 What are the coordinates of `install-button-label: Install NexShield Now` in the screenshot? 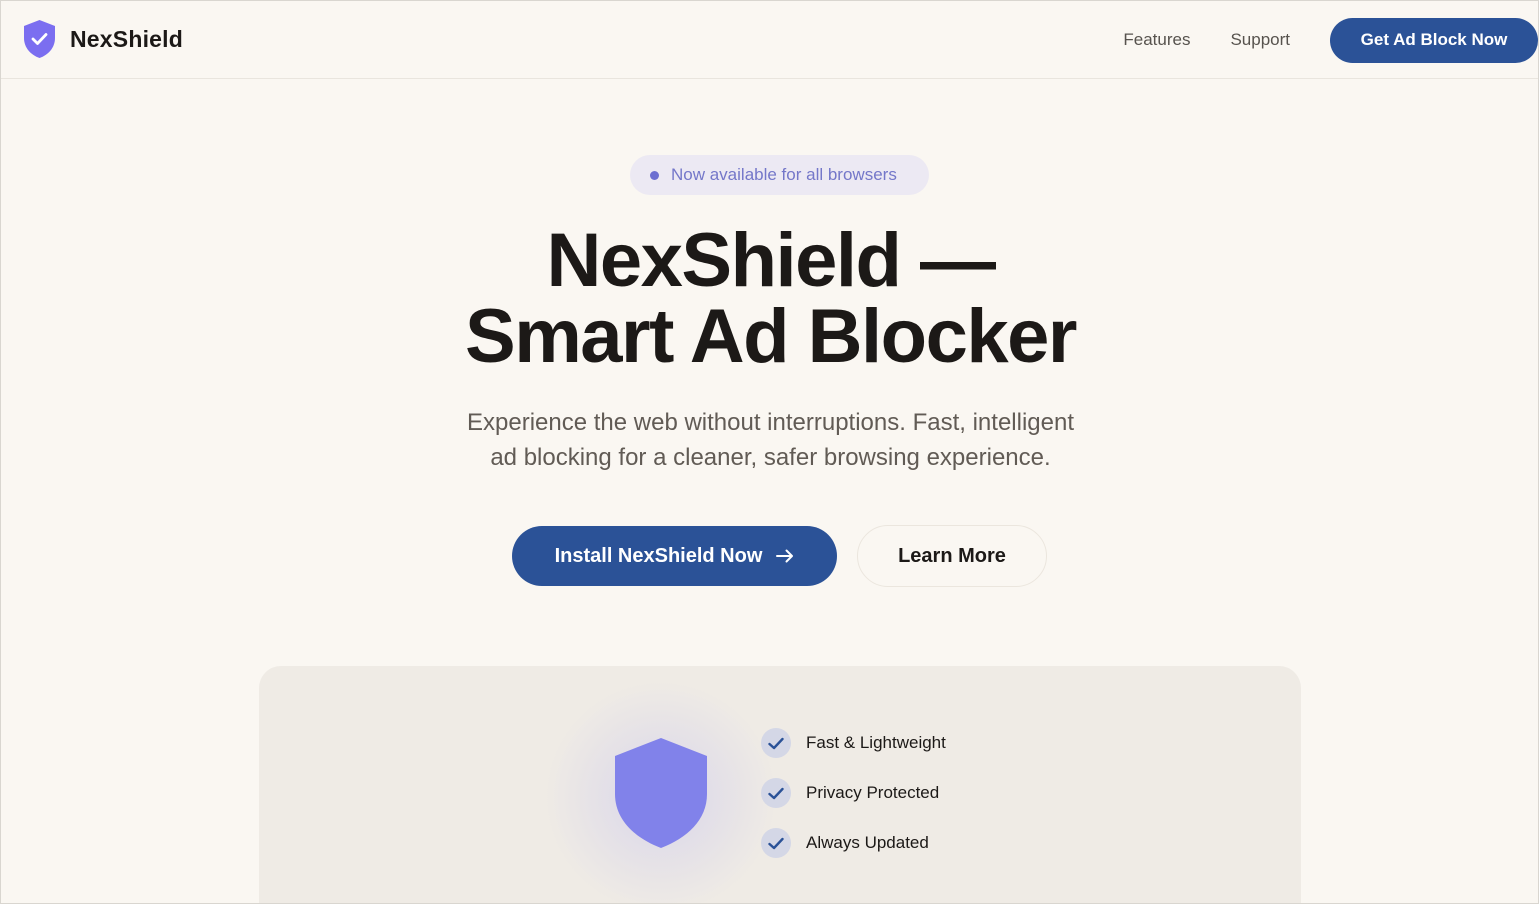 It's located at (658, 555).